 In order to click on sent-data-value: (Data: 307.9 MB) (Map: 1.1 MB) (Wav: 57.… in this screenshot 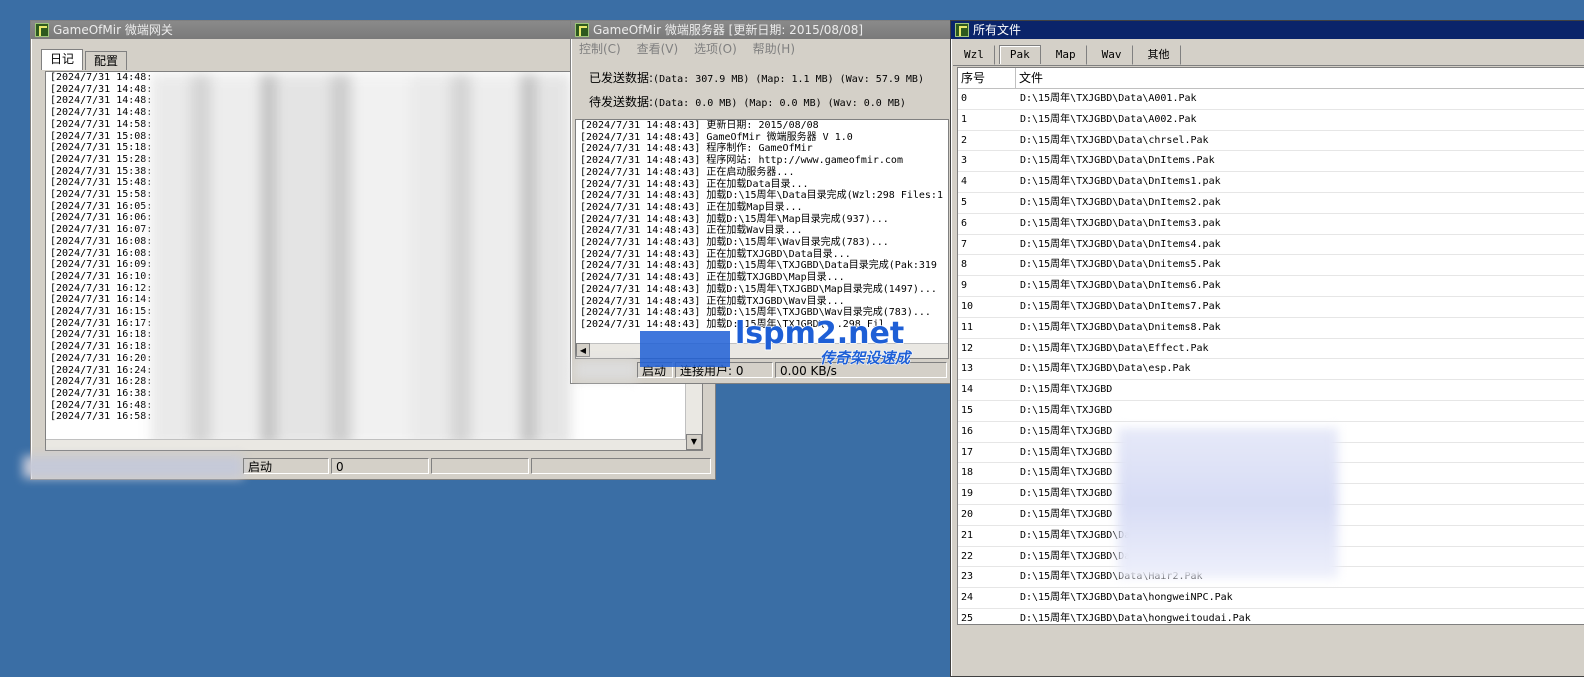, I will do `click(788, 79)`.